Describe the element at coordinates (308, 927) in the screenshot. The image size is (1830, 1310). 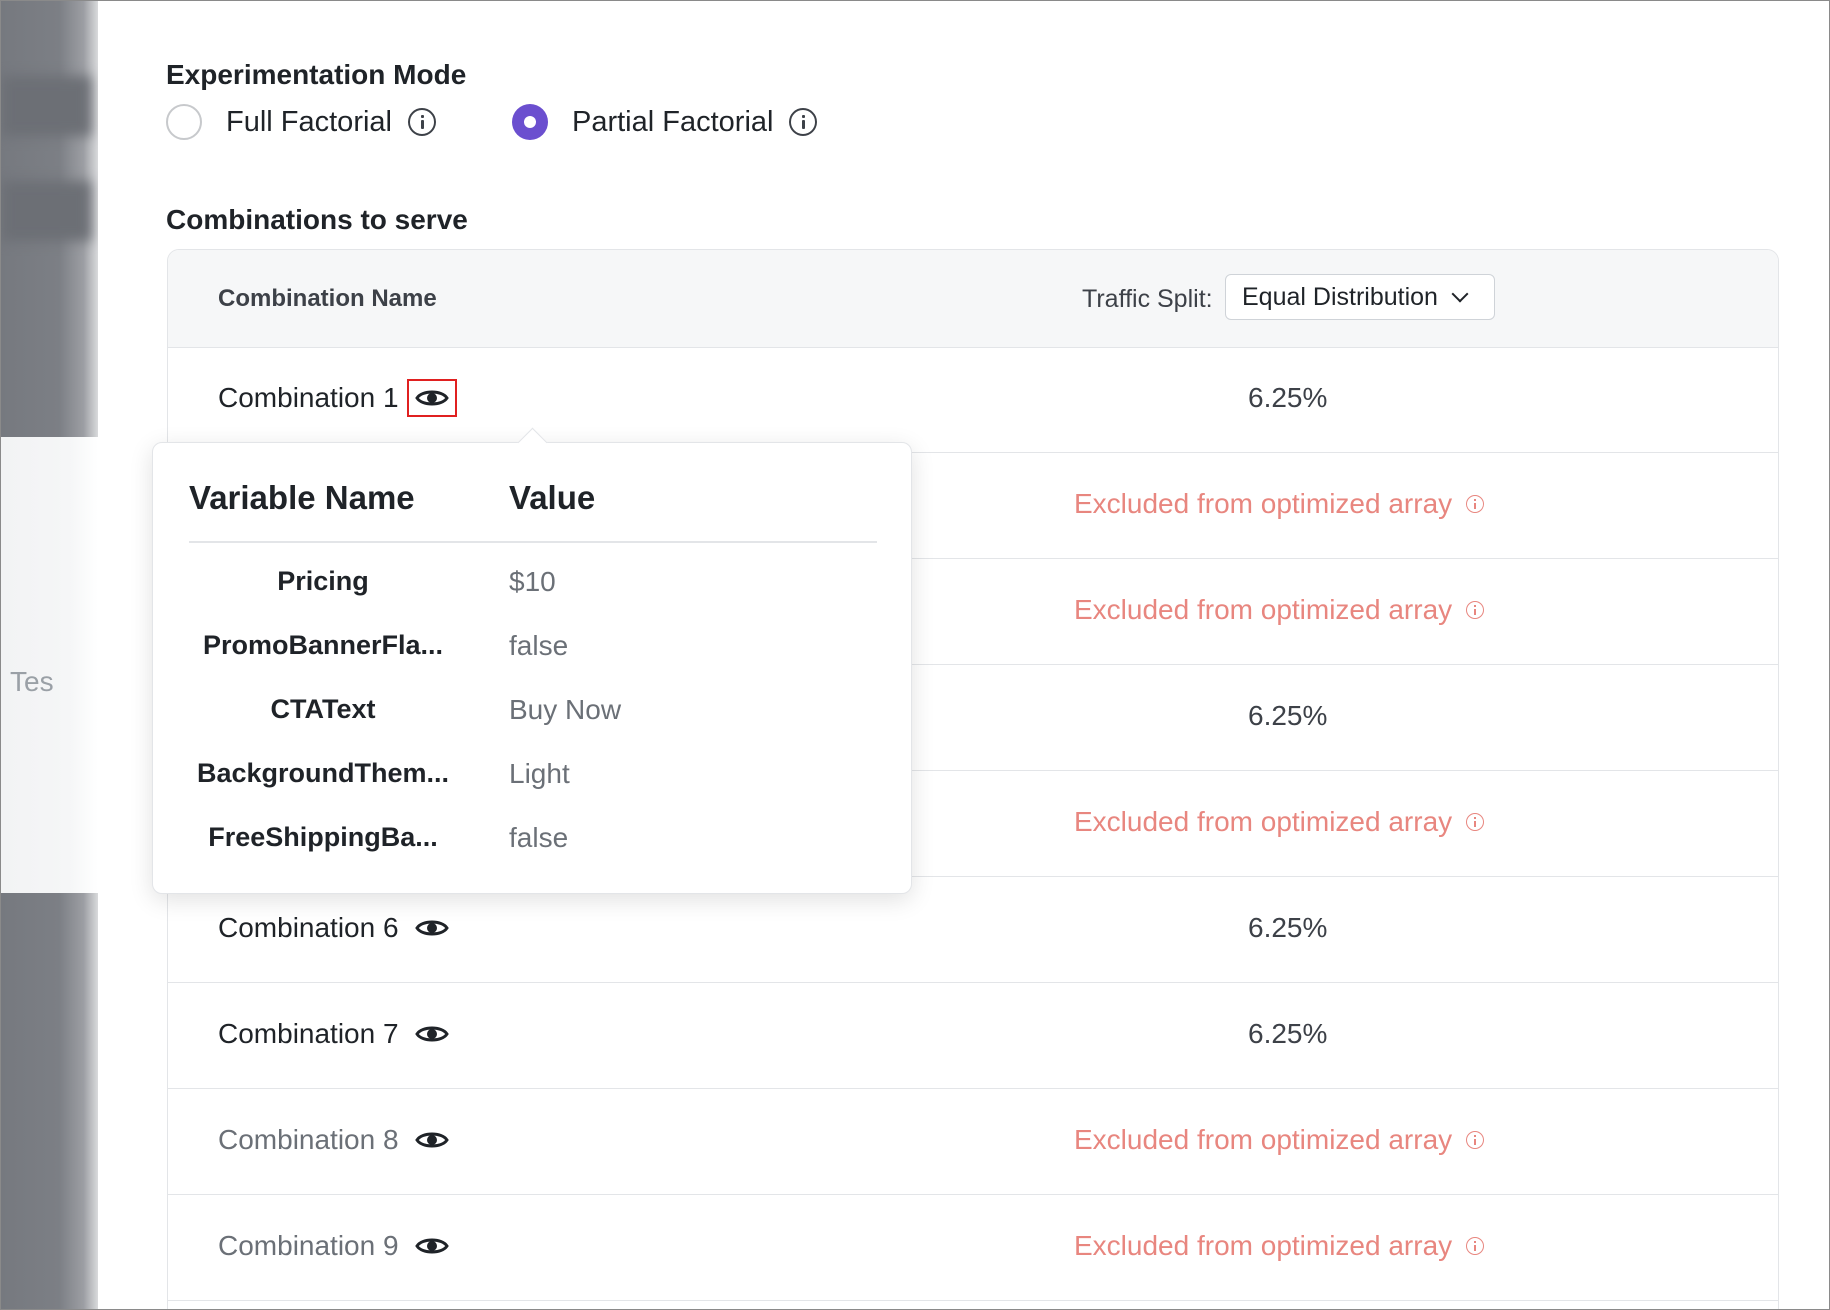
I see `combination-name-text: Combination 6` at that location.